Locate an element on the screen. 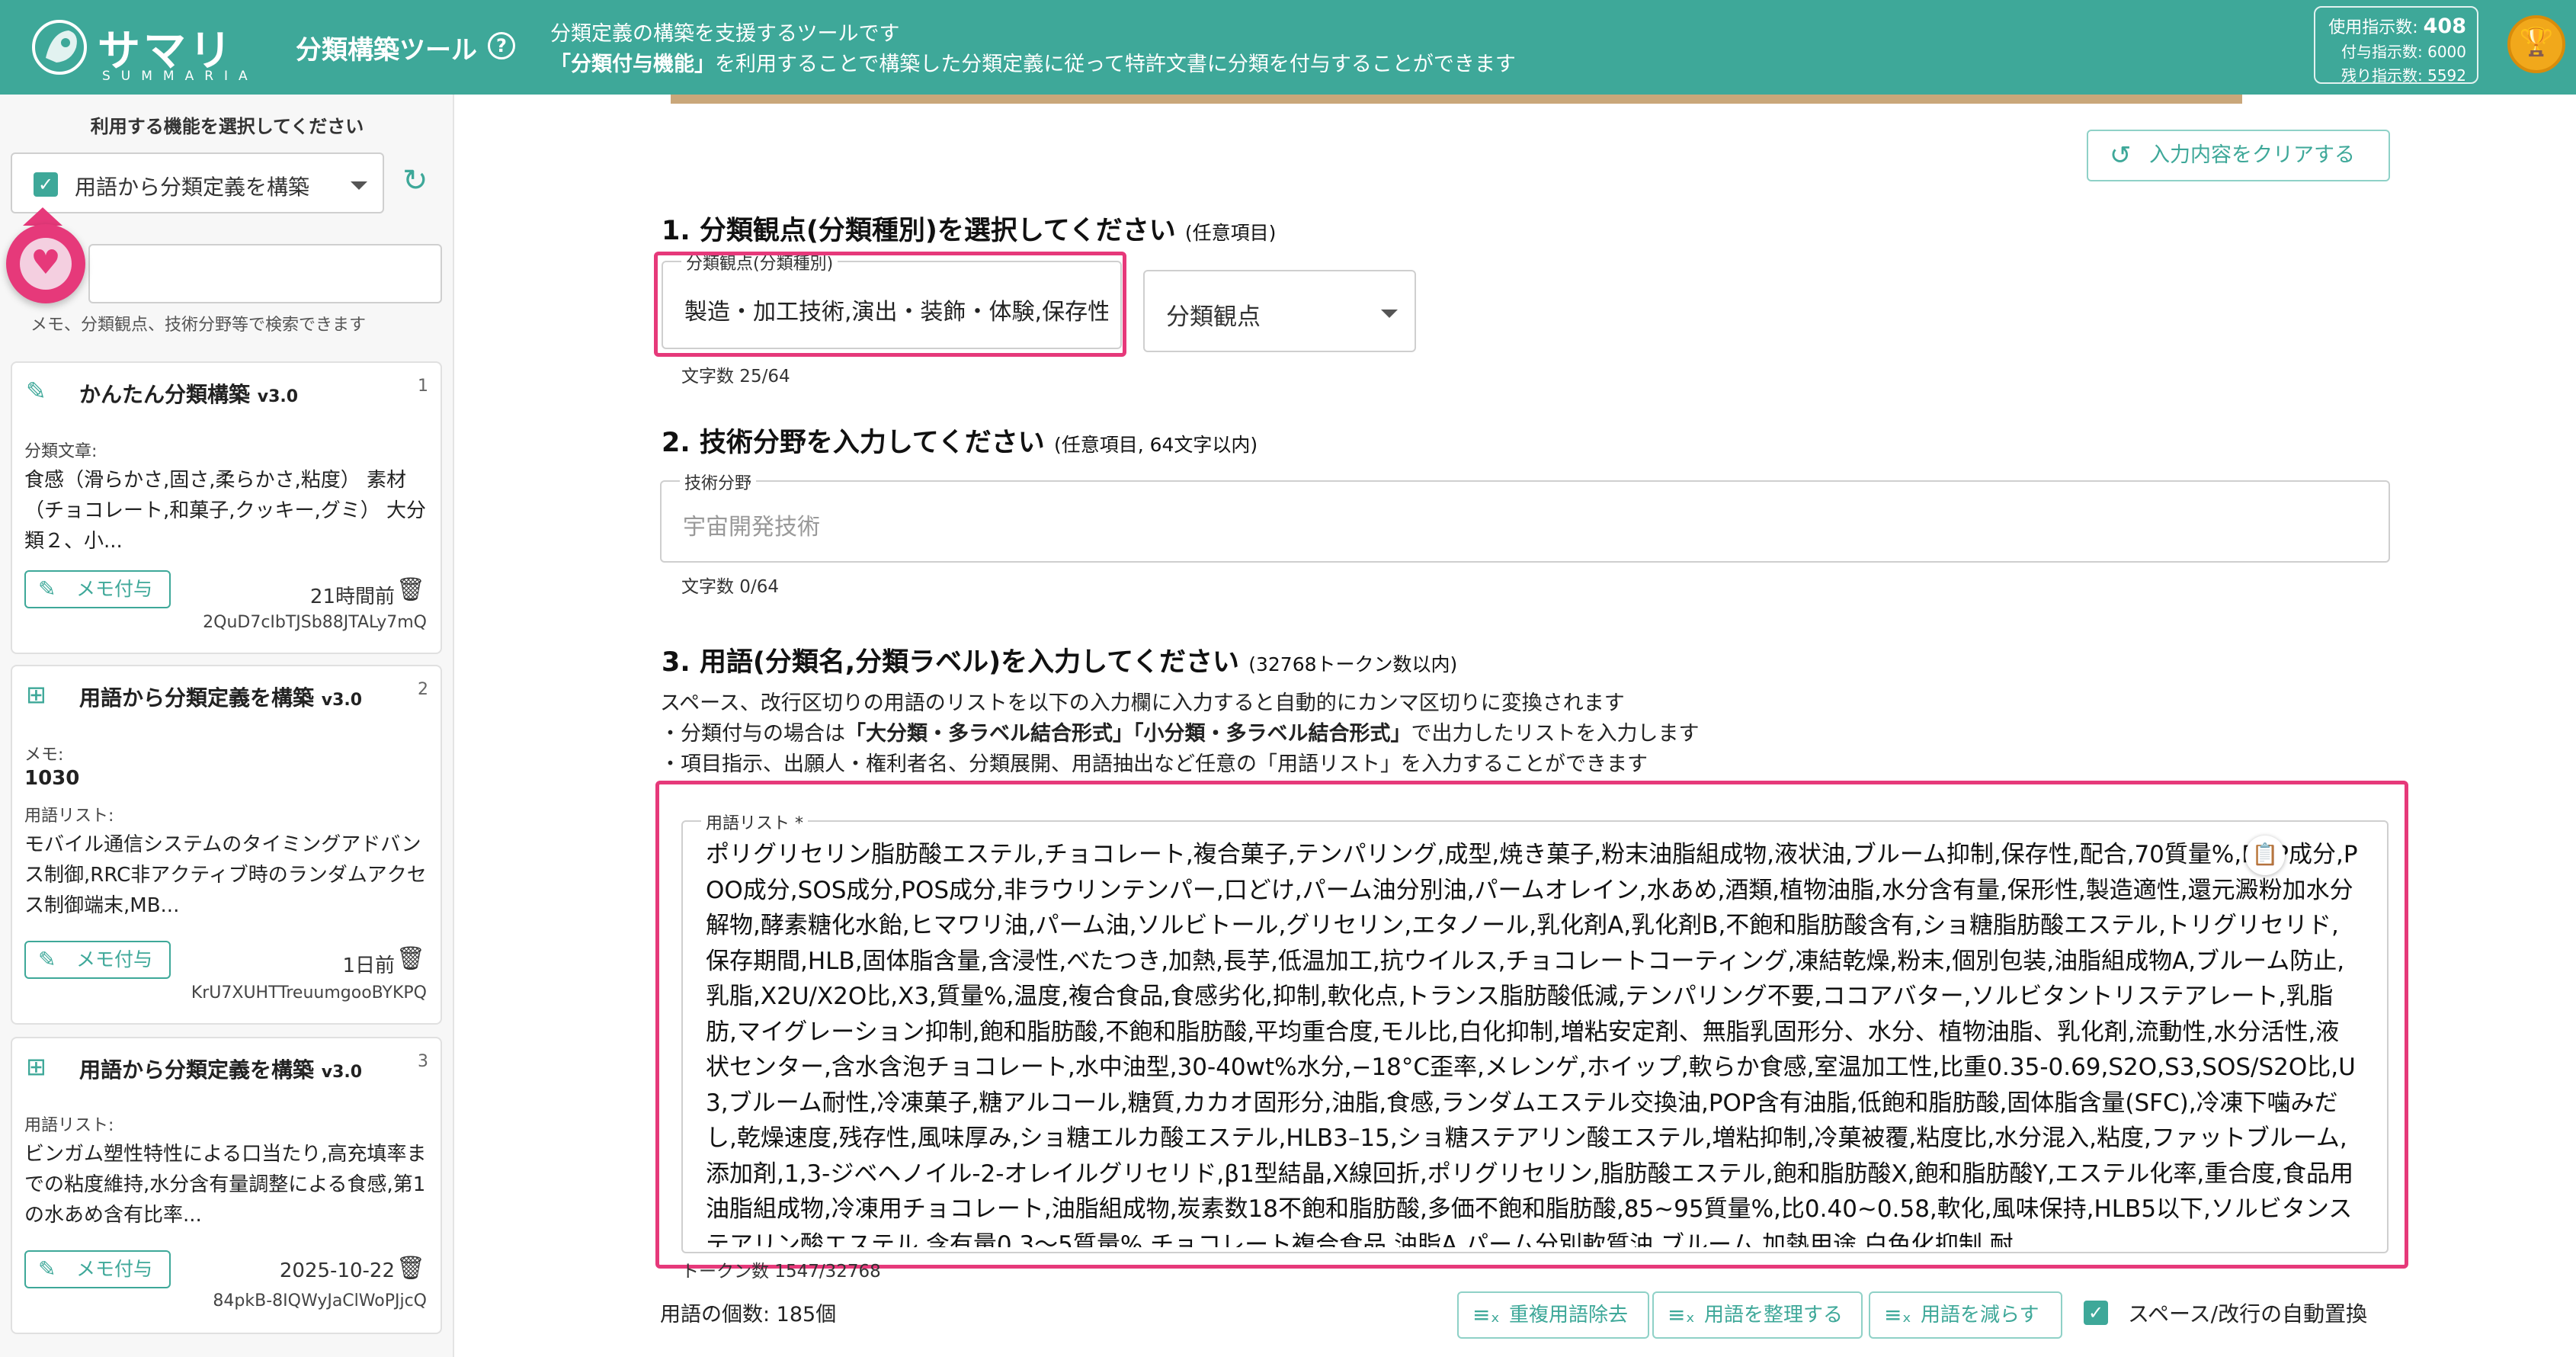 Image resolution: width=2576 pixels, height=1357 pixels. search-hint: メモ、分類観点、技術分野等で検索できます is located at coordinates (198, 325).